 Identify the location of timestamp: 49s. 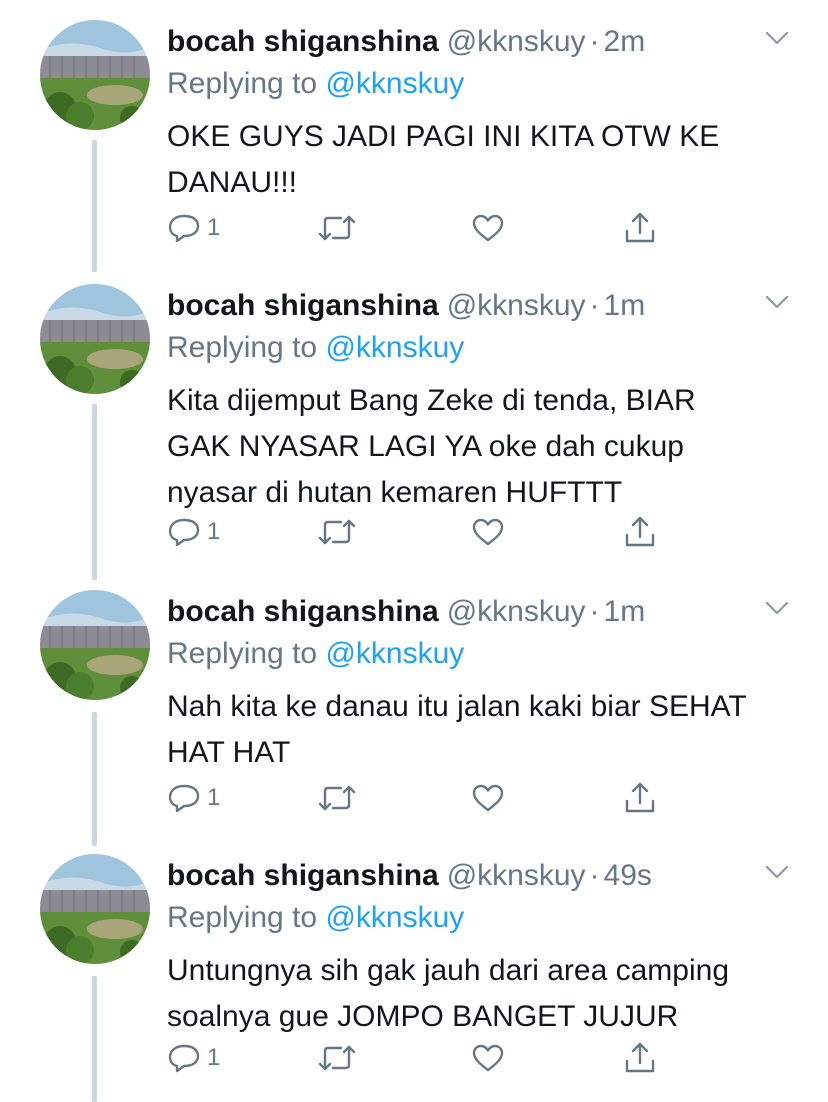
(628, 875).